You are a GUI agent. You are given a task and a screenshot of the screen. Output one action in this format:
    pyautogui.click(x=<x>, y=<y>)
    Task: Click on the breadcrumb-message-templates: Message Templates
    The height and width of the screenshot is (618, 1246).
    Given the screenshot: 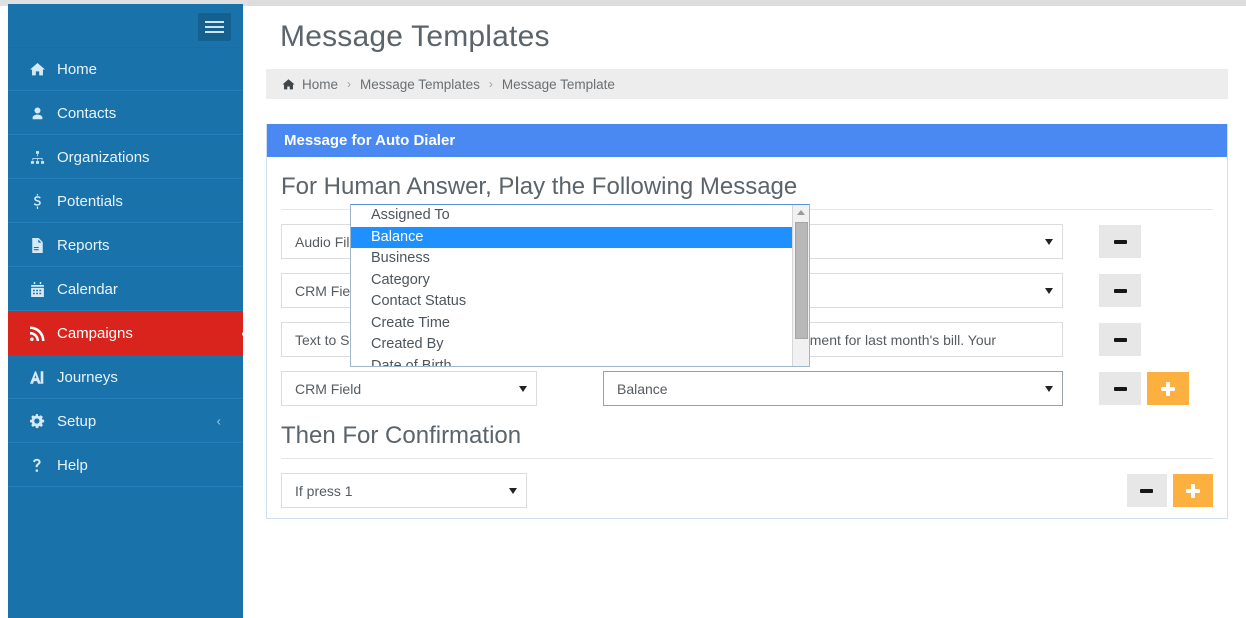 What is the action you would take?
    pyautogui.click(x=420, y=84)
    